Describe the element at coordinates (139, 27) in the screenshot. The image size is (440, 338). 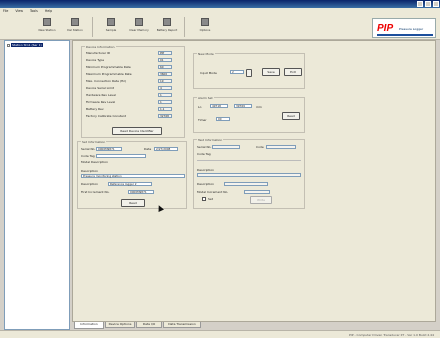
I see `clear-memory-button: Clear Memory` at that location.